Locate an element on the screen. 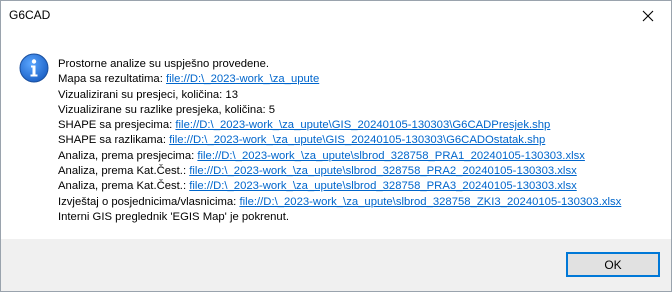  message-line: Prostorne analize su uspješno provedene. is located at coordinates (339, 64).